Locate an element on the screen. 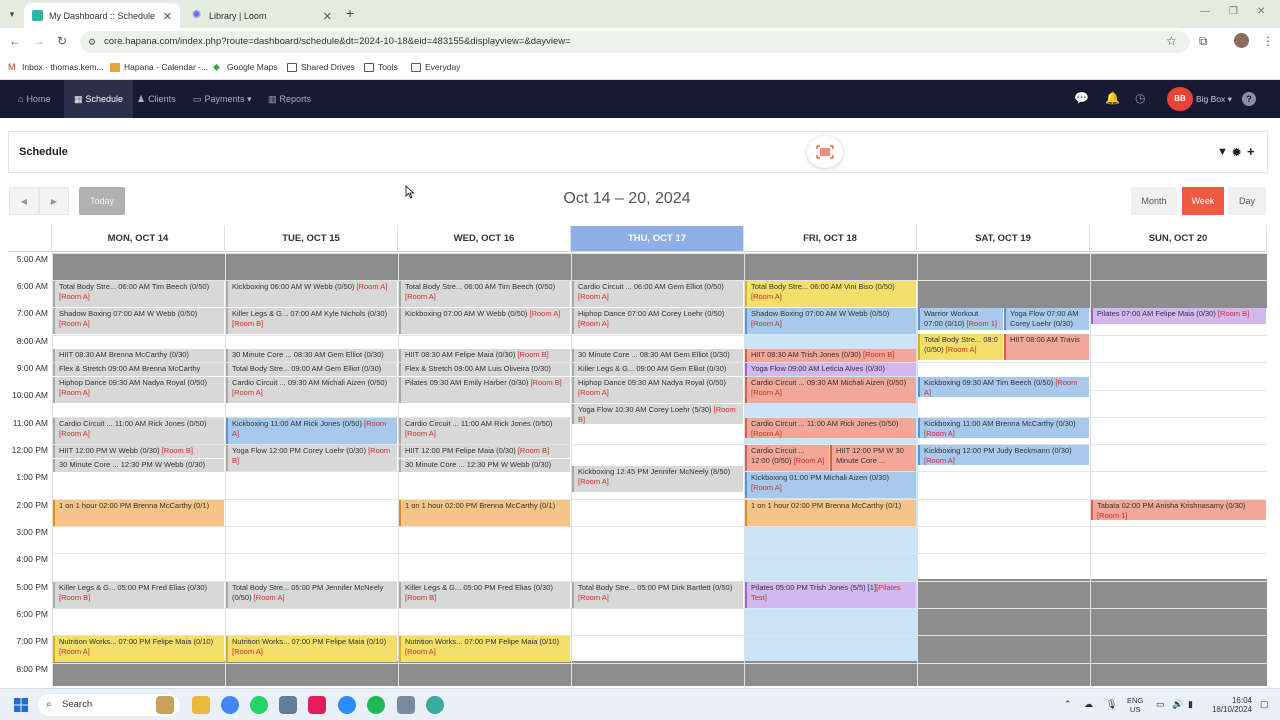 The height and width of the screenshot is (720, 1280). chrome-icon is located at coordinates (230, 705).